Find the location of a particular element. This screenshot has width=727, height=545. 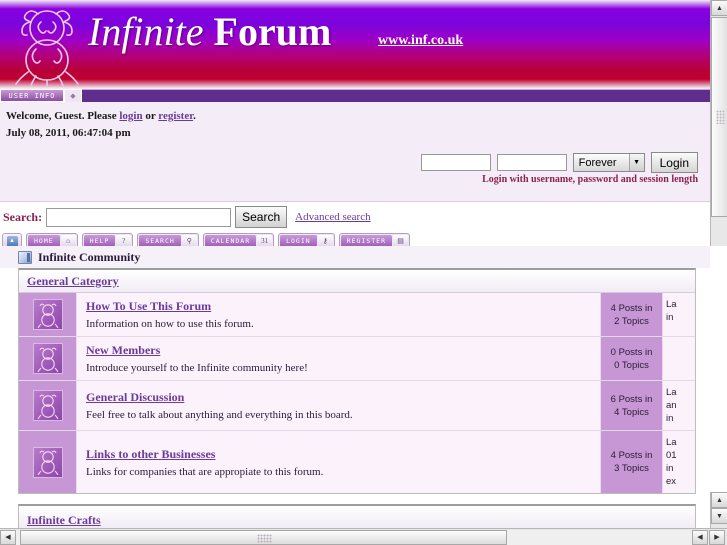

nav-button-help: HELP ? is located at coordinates (107, 239).